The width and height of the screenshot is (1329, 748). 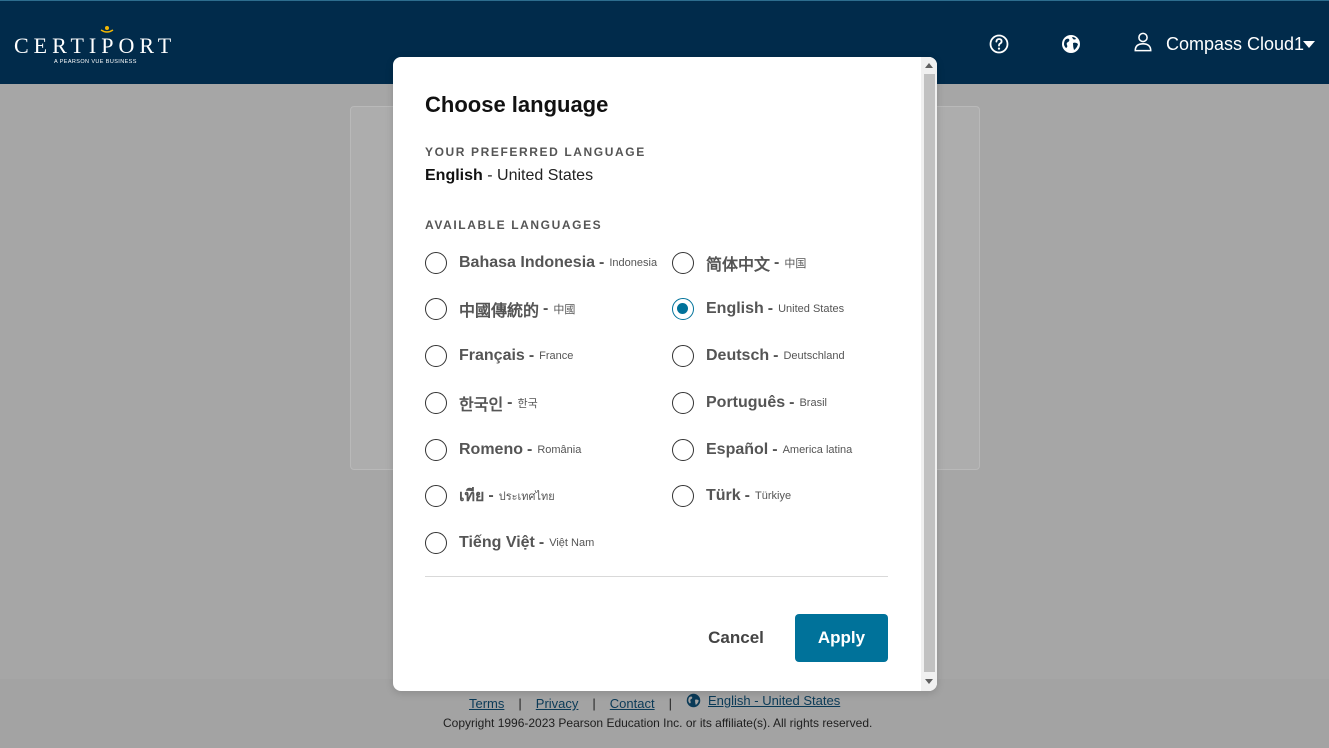 I want to click on scrollbar-thumb, so click(x=929, y=373).